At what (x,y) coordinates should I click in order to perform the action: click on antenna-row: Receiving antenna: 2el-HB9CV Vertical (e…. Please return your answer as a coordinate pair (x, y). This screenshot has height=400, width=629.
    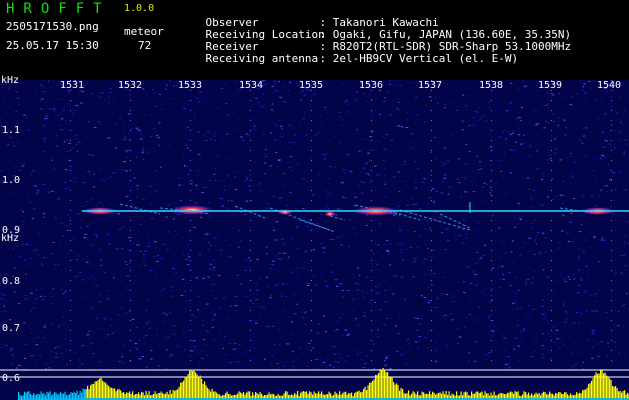
    Looking at the image, I should click on (349, 59).